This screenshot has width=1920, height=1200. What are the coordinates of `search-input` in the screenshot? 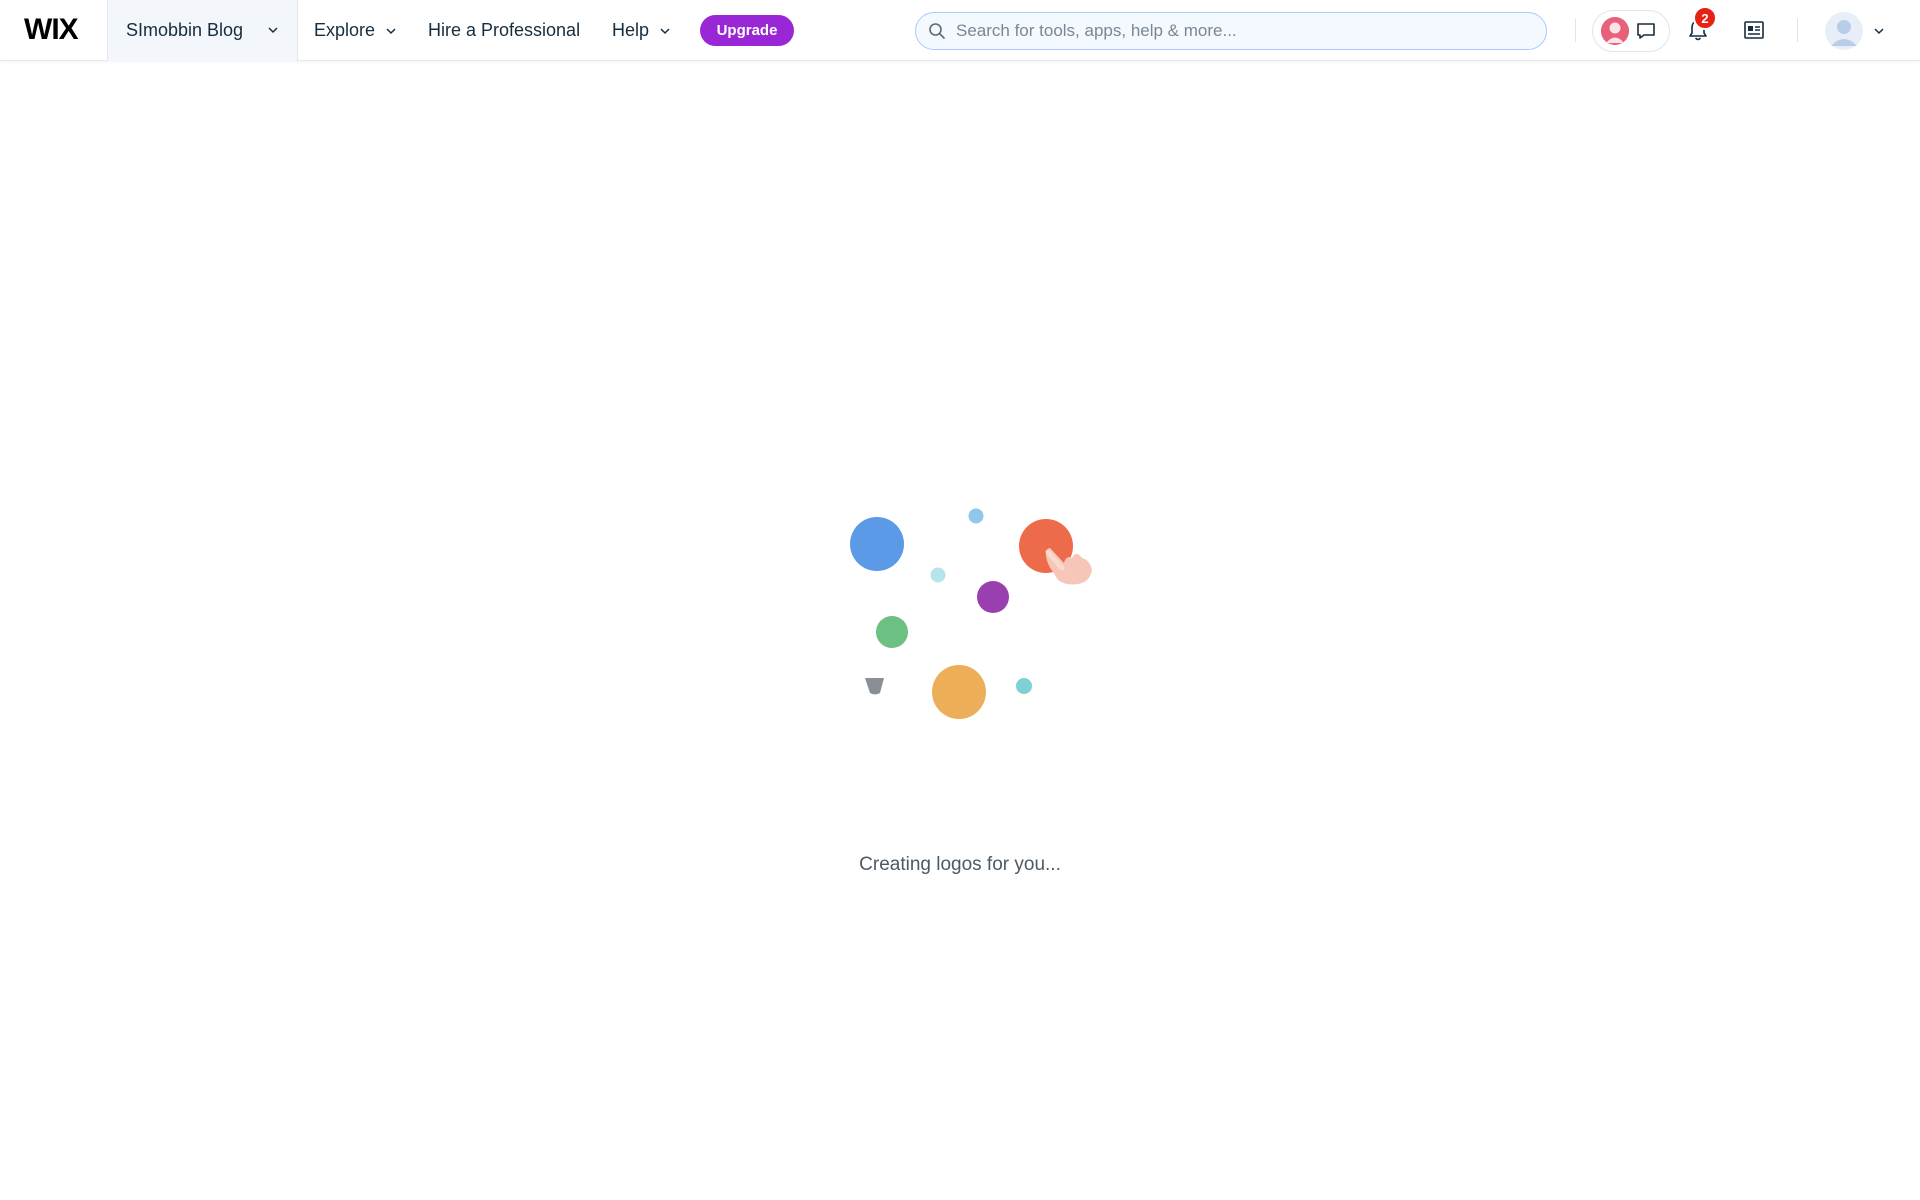 It's located at (1236, 31).